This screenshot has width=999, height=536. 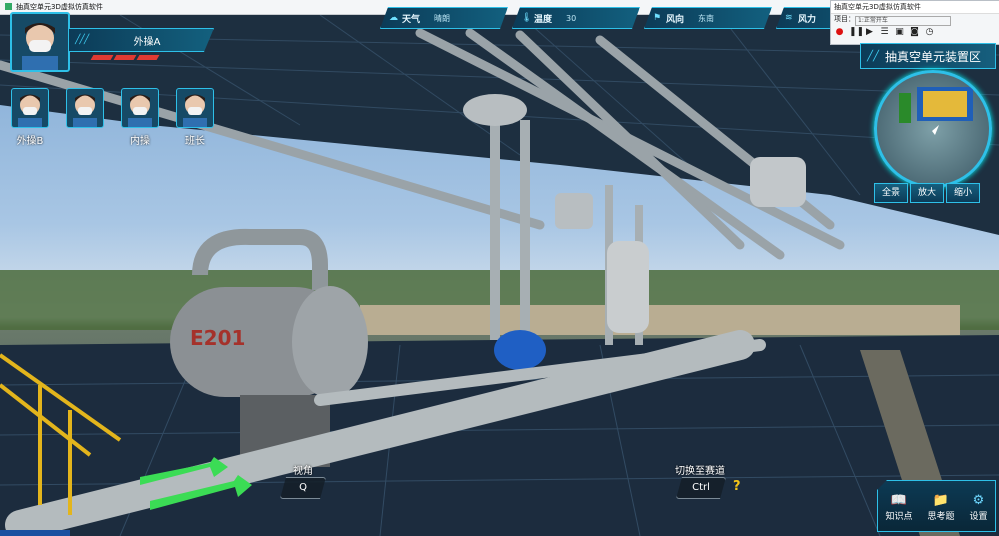 I want to click on gear-icon: ⚙, so click(x=978, y=500).